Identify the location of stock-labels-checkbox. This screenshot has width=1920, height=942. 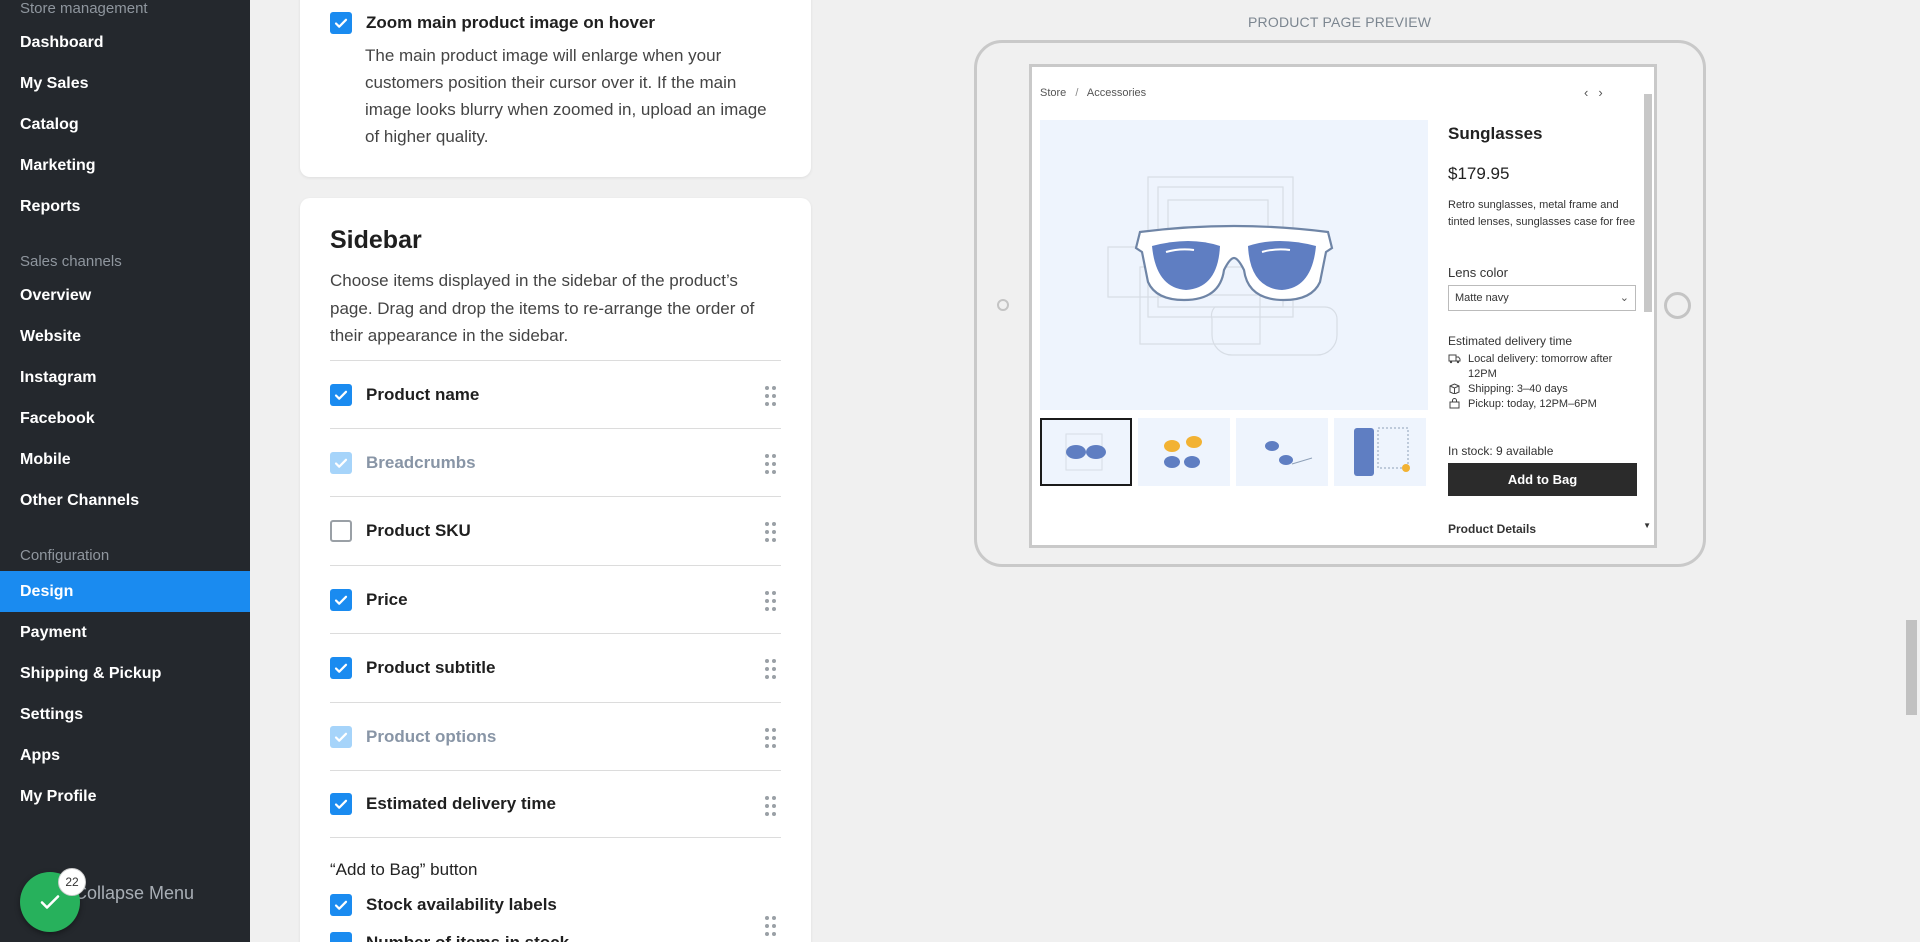
(341, 905).